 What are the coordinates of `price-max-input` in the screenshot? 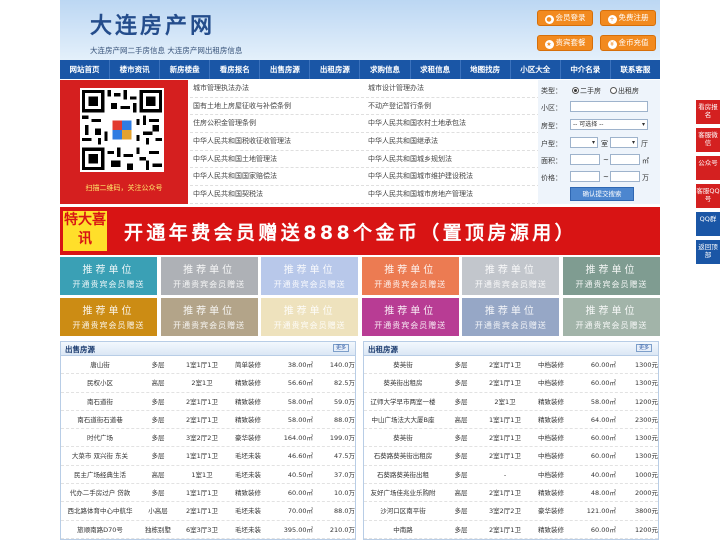 It's located at (625, 176).